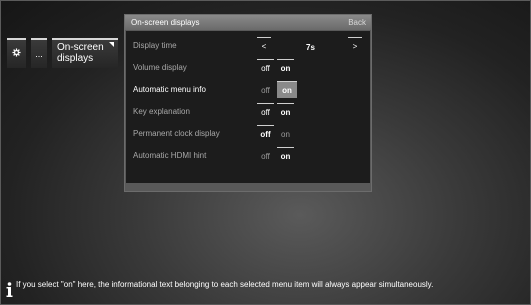 This screenshot has height=305, width=531. What do you see at coordinates (80, 53) in the screenshot?
I see `breadcrumb-label: On-screen displays` at bounding box center [80, 53].